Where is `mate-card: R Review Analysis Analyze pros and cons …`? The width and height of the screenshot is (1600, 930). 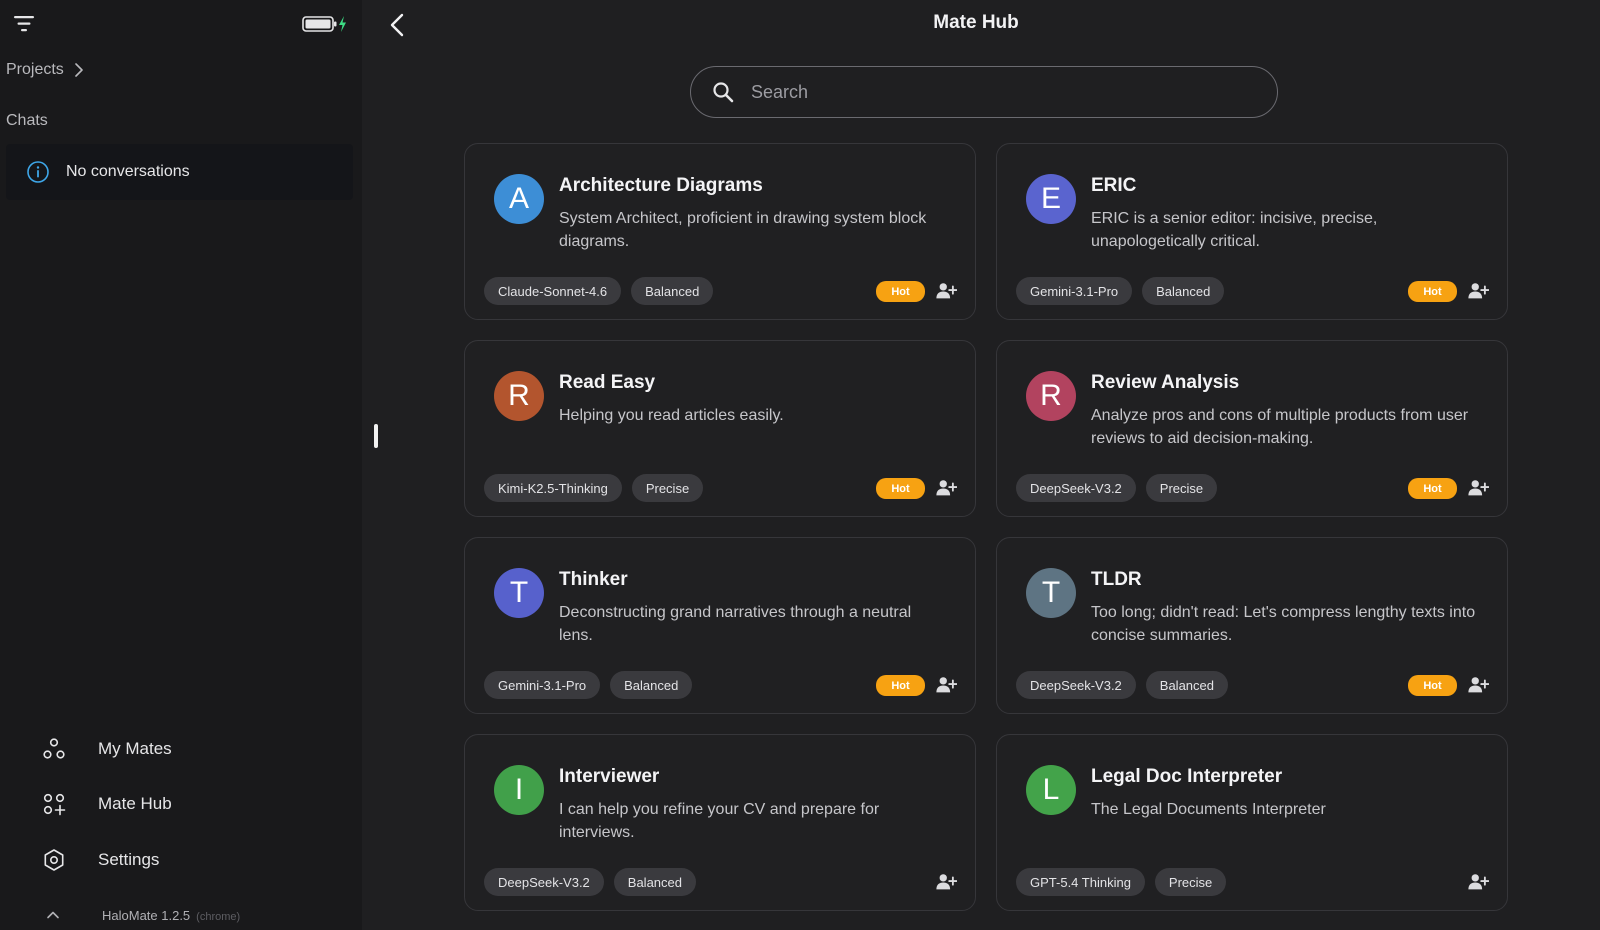
mate-card: R Review Analysis Analyze pros and cons … is located at coordinates (1252, 428).